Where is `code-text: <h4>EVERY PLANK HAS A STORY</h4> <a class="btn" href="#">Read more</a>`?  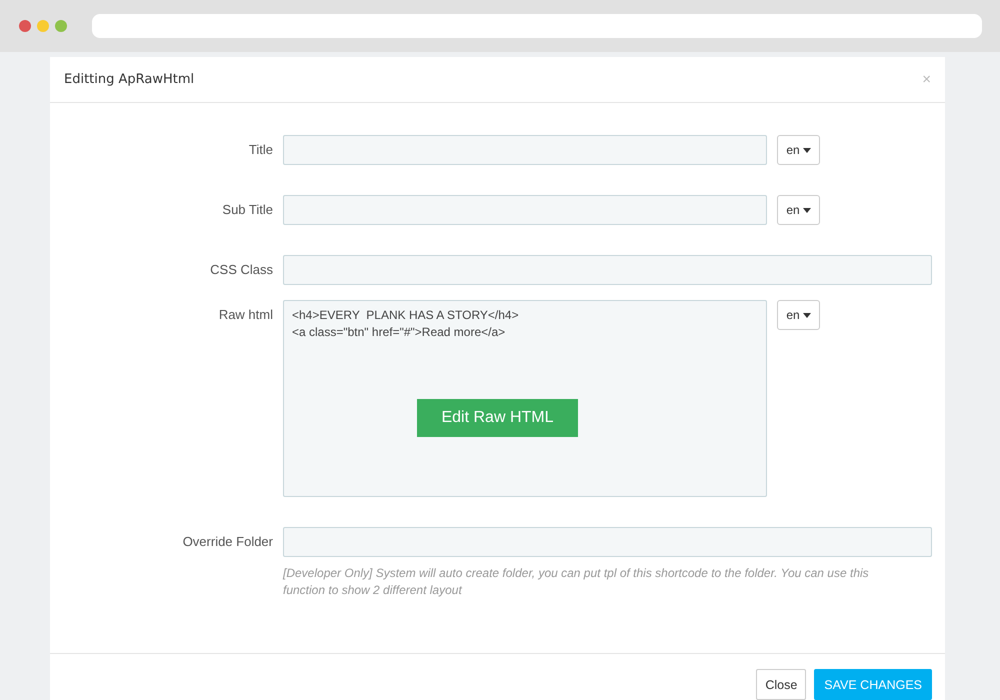 code-text: <h4>EVERY PLANK HAS A STORY</h4> <a class="btn" href="#">Read more</a> is located at coordinates (406, 324).